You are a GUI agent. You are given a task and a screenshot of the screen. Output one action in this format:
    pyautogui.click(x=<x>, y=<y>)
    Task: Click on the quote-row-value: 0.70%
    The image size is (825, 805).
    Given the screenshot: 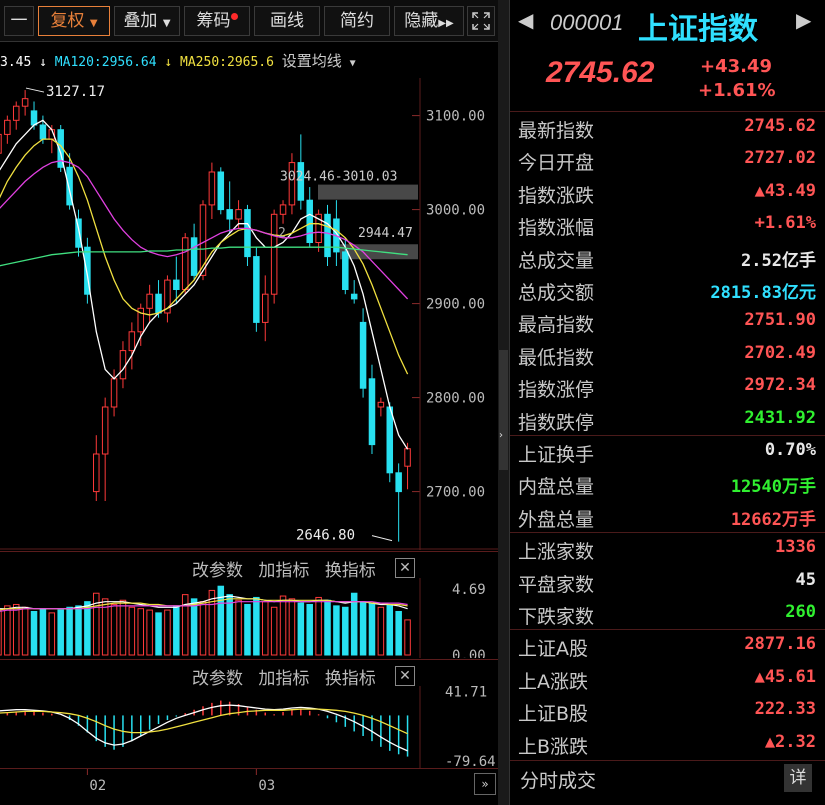 What is the action you would take?
    pyautogui.click(x=790, y=450)
    